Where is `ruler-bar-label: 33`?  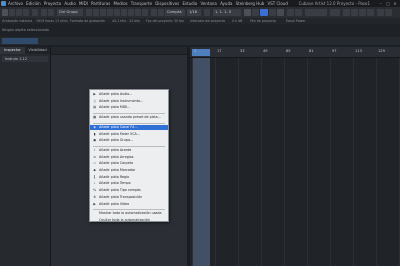
ruler-bar-label: 33 is located at coordinates (242, 51).